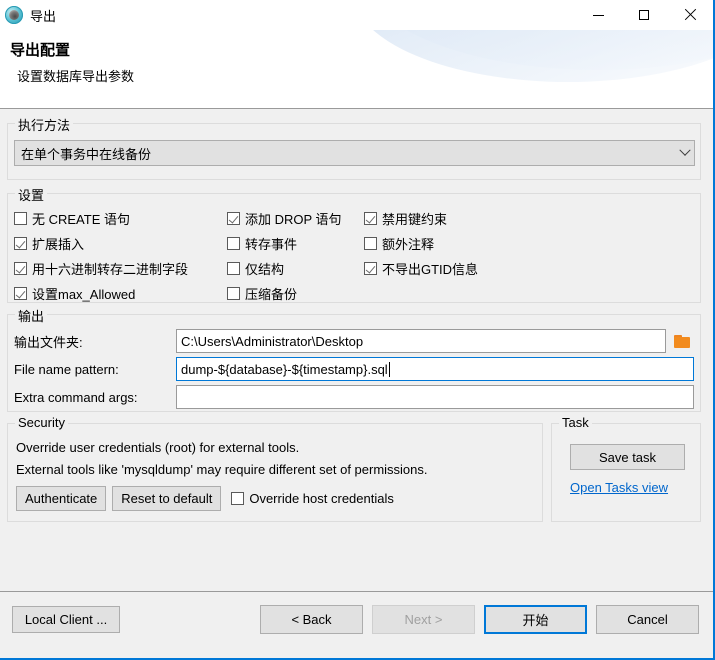  I want to click on page-title: 导出配置, so click(40, 50).